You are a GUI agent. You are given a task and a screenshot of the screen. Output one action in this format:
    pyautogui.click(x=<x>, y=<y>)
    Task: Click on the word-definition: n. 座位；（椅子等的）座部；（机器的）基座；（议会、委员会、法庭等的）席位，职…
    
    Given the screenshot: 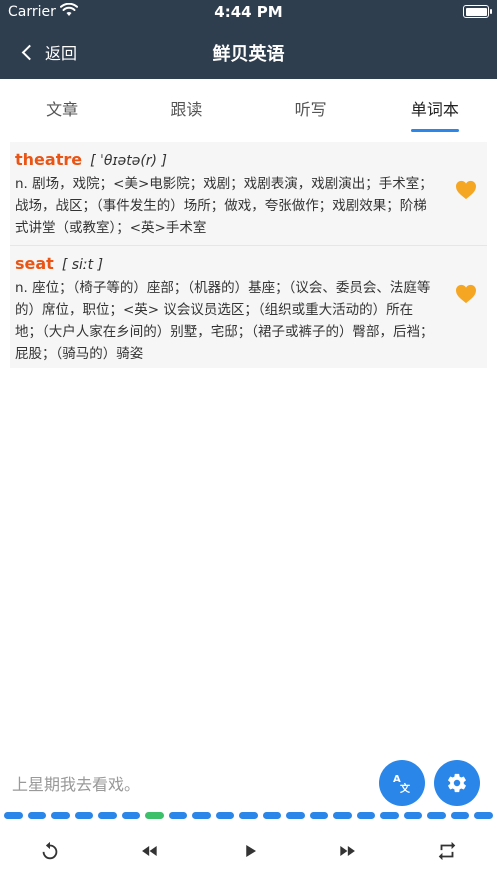 What is the action you would take?
    pyautogui.click(x=224, y=321)
    